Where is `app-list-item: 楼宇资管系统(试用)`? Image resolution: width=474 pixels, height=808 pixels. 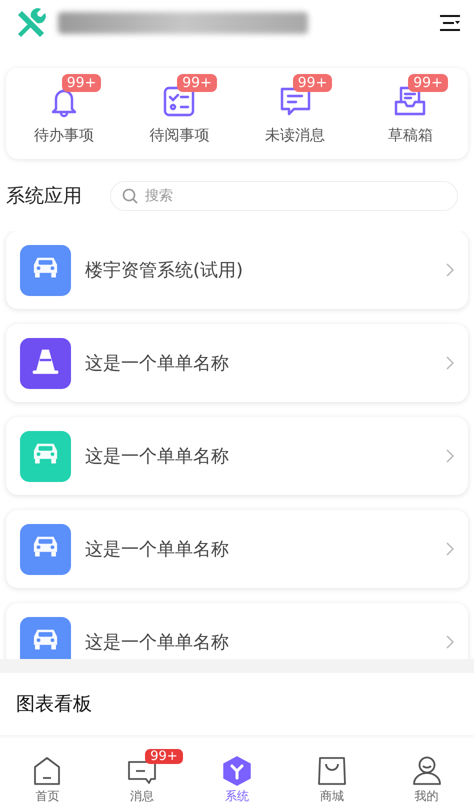
app-list-item: 楼宇资管系统(试用) is located at coordinates (237, 270).